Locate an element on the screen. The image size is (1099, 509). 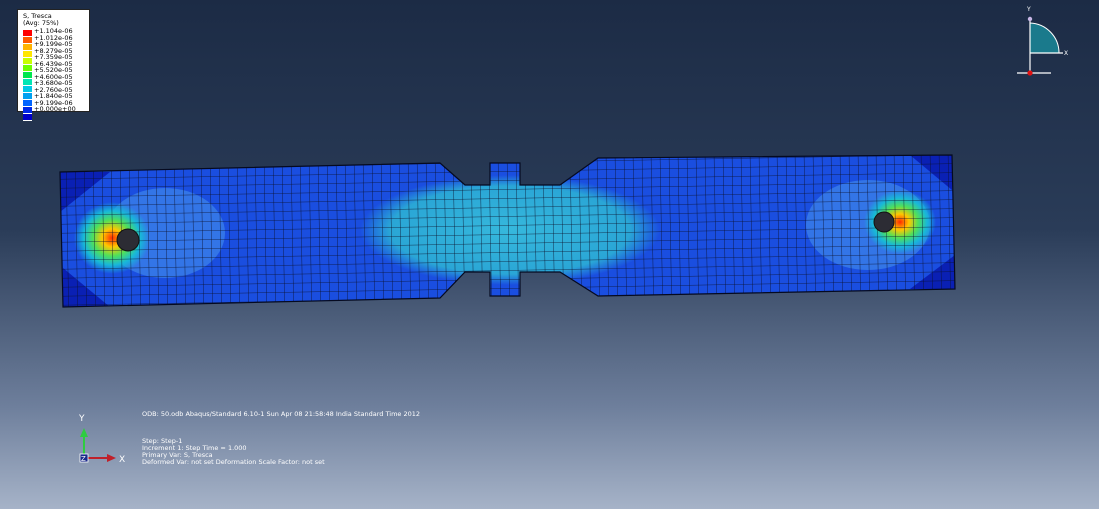
triad-quadrant is located at coordinates (1044, 38).